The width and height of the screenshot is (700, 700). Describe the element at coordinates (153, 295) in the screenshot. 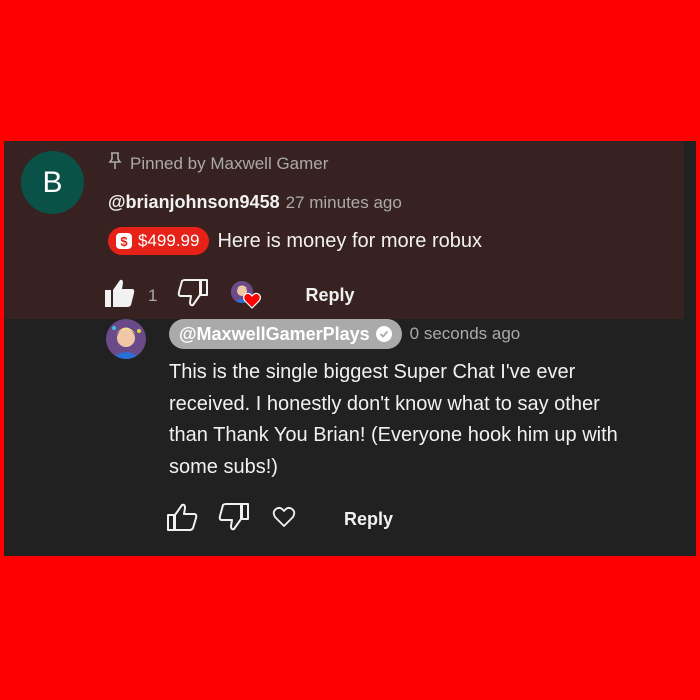

I see `like-count: 1` at that location.